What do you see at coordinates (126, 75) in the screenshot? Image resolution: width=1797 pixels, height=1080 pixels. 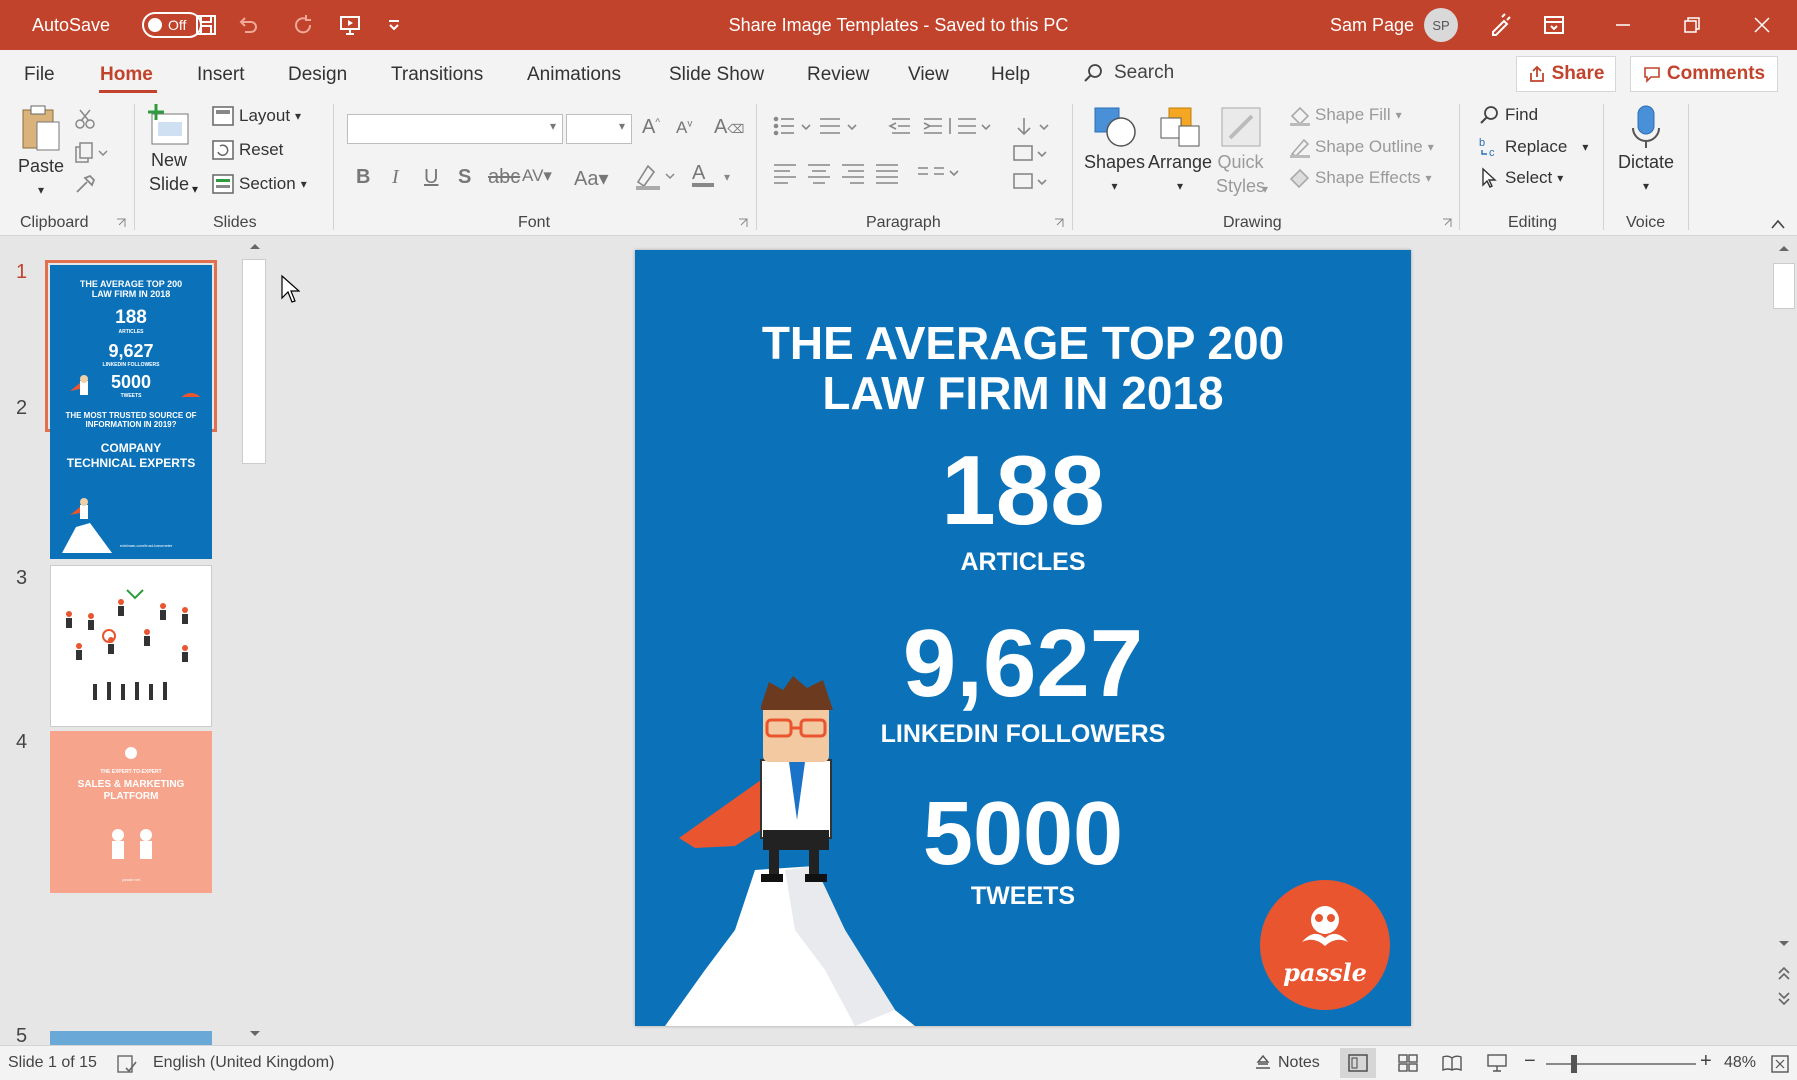 I see `tab-home: Home` at bounding box center [126, 75].